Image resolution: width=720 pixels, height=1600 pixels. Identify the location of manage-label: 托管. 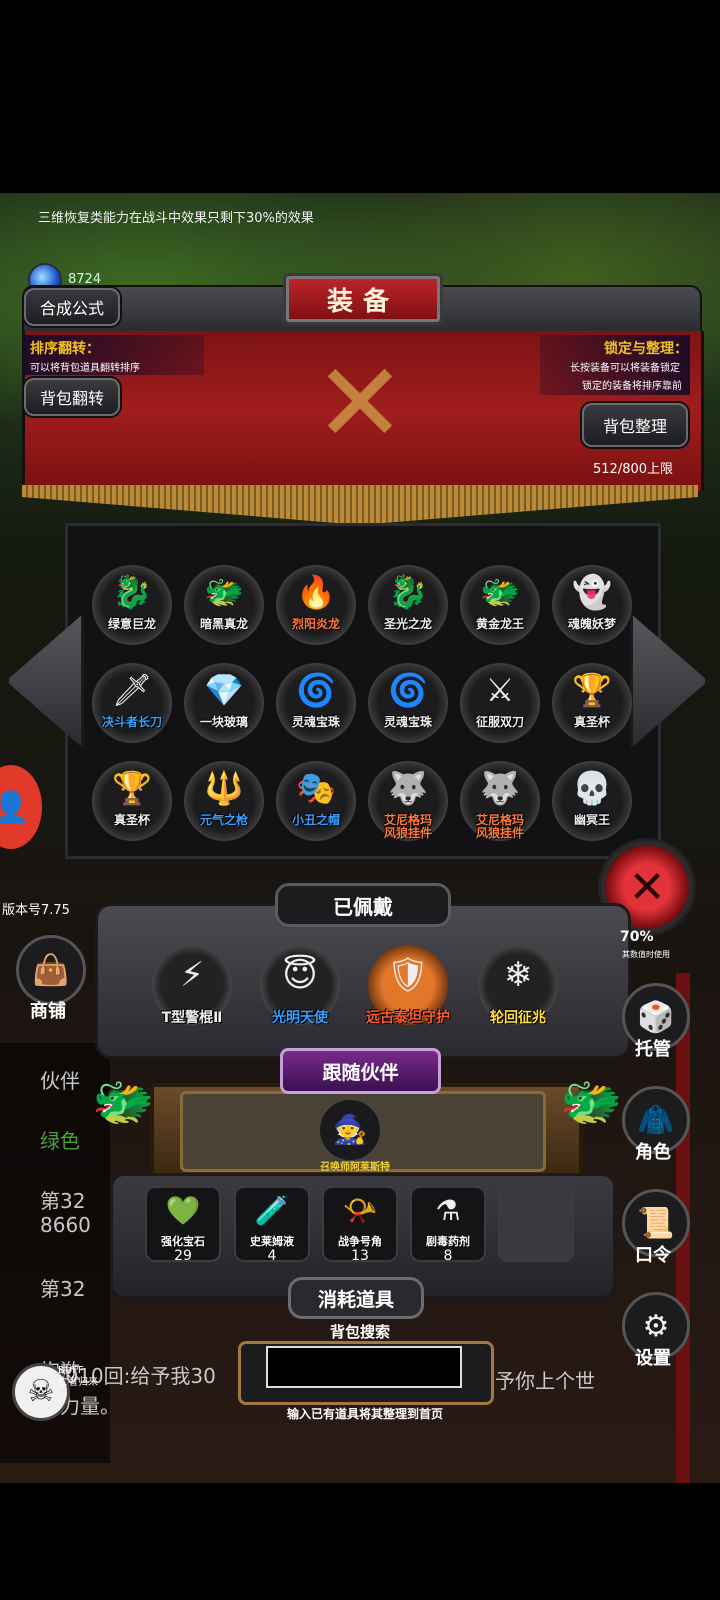
(653, 1049).